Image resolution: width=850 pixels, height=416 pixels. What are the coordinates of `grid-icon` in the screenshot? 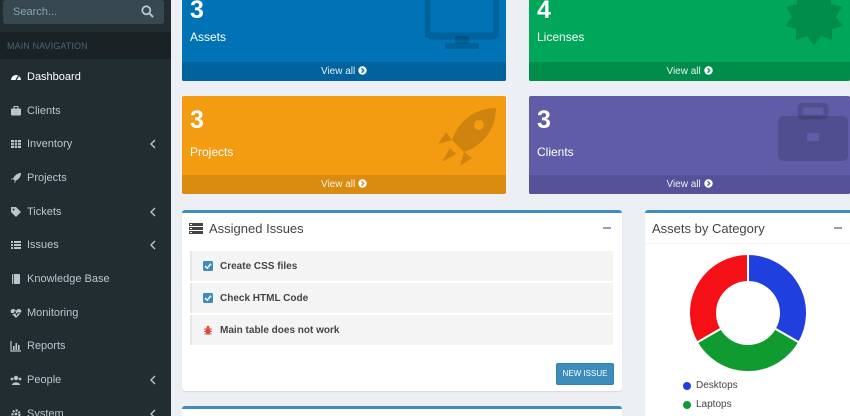 It's located at (16, 144).